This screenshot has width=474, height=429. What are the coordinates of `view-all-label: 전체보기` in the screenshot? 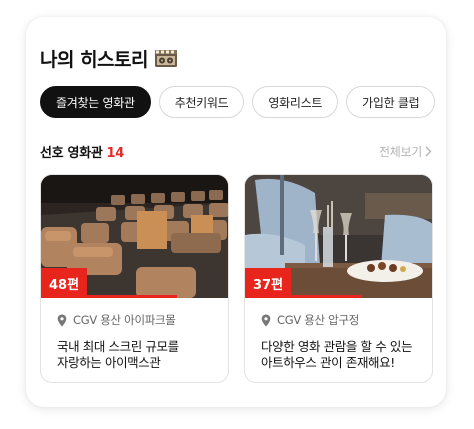 It's located at (400, 152).